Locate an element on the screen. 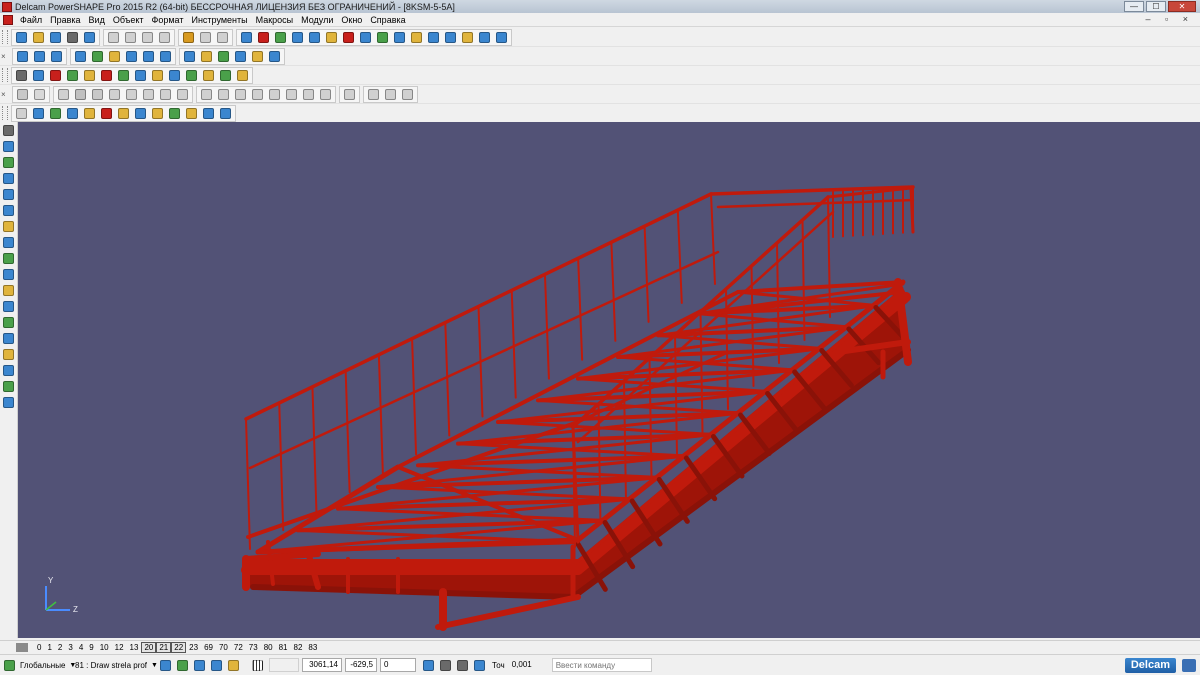 The height and width of the screenshot is (675, 1200). menu-tools: Инструменты is located at coordinates (219, 20).